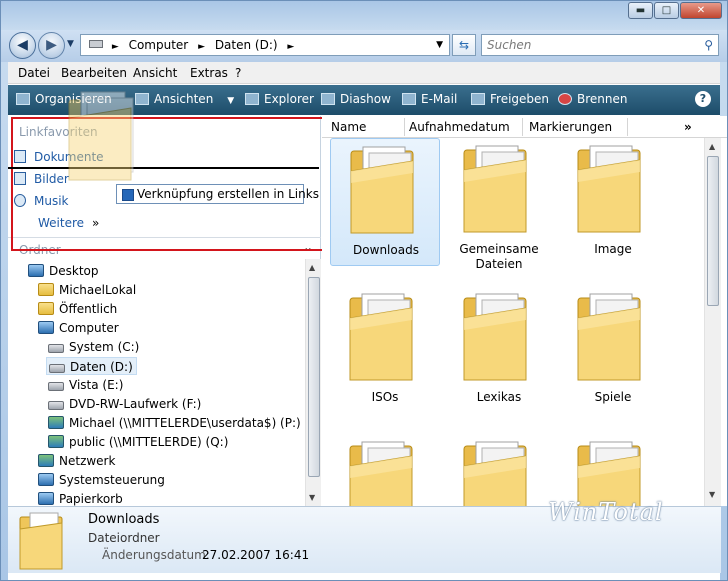 The width and height of the screenshot is (728, 581). What do you see at coordinates (459, 127) in the screenshot?
I see `column-aufnahmedatum: Aufnahmedatum` at bounding box center [459, 127].